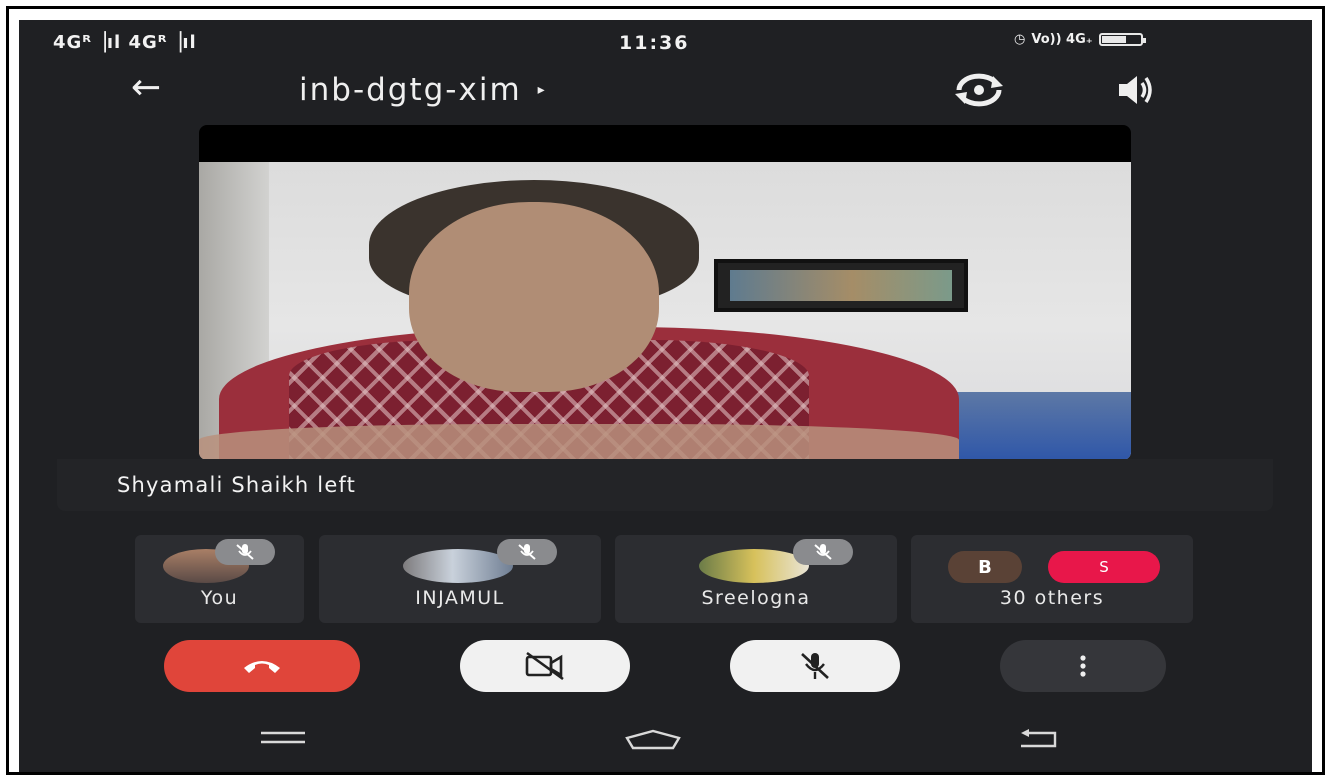 This screenshot has width=1333, height=783. I want to click on phone-hangup-icon, so click(262, 667).